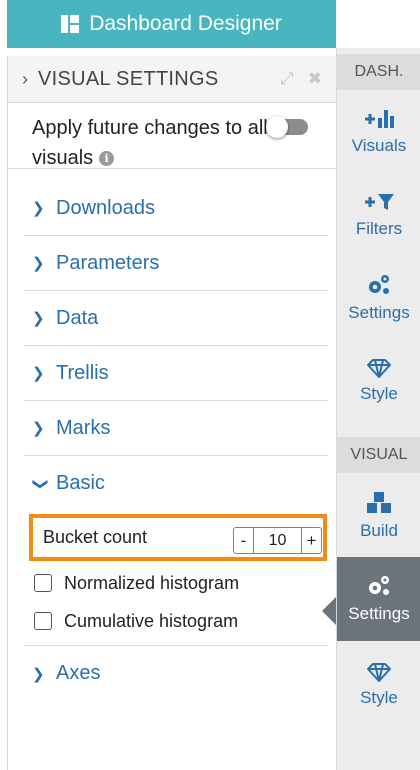 This screenshot has height=770, width=420. Describe the element at coordinates (378, 298) in the screenshot. I see `rail-item-dash-settings: Settings` at that location.